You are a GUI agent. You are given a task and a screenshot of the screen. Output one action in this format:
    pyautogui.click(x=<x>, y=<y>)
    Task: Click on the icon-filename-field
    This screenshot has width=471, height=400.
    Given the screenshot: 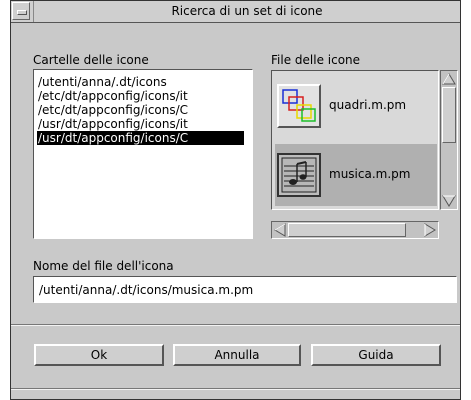 What is the action you would take?
    pyautogui.click(x=245, y=289)
    